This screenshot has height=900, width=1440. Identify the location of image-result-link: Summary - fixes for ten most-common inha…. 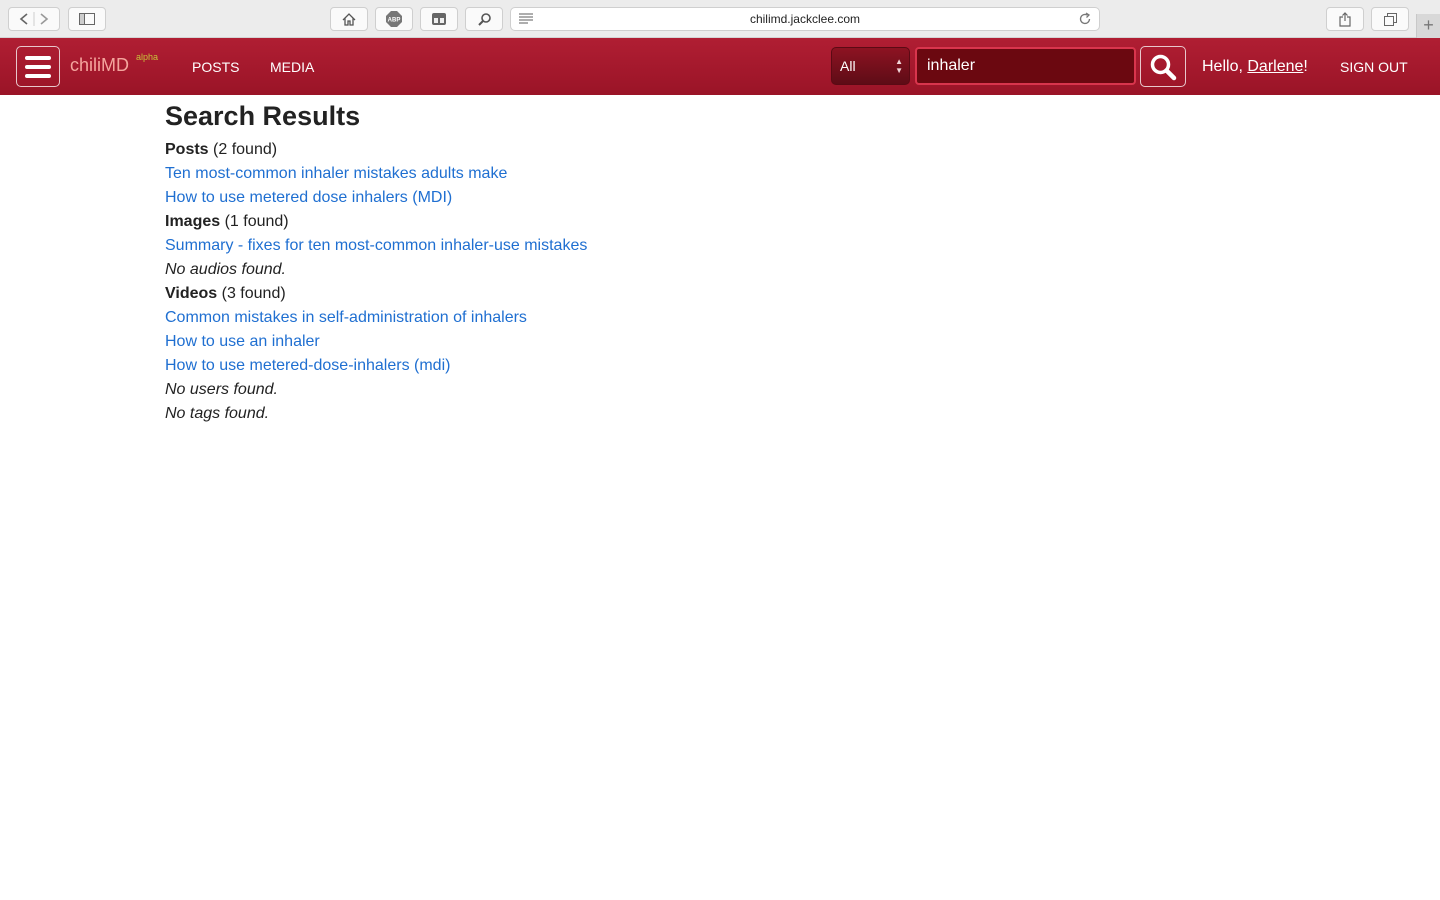
(376, 245).